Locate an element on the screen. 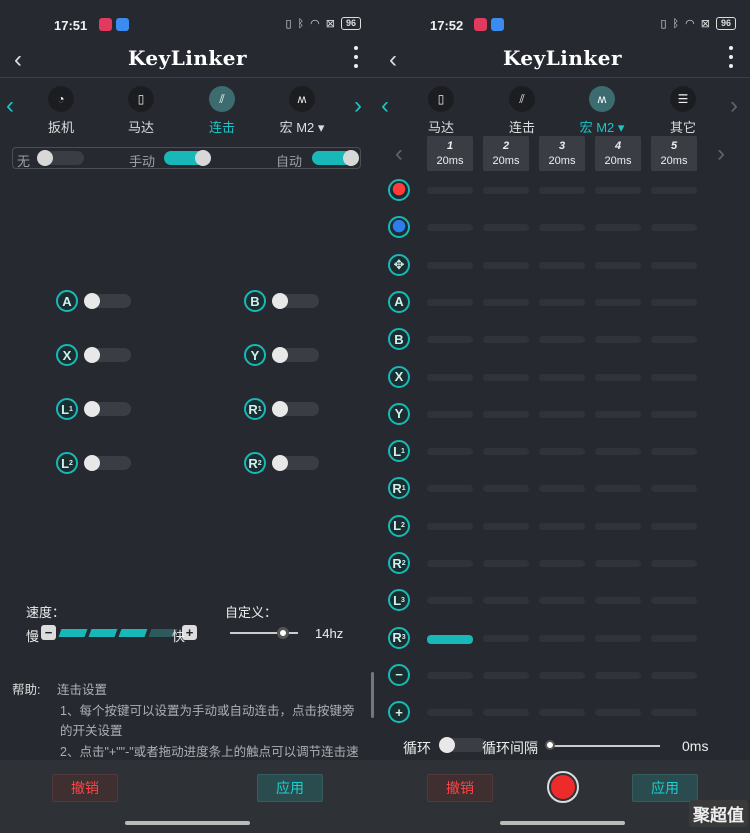  macro-step: 1 20ms is located at coordinates (450, 153).